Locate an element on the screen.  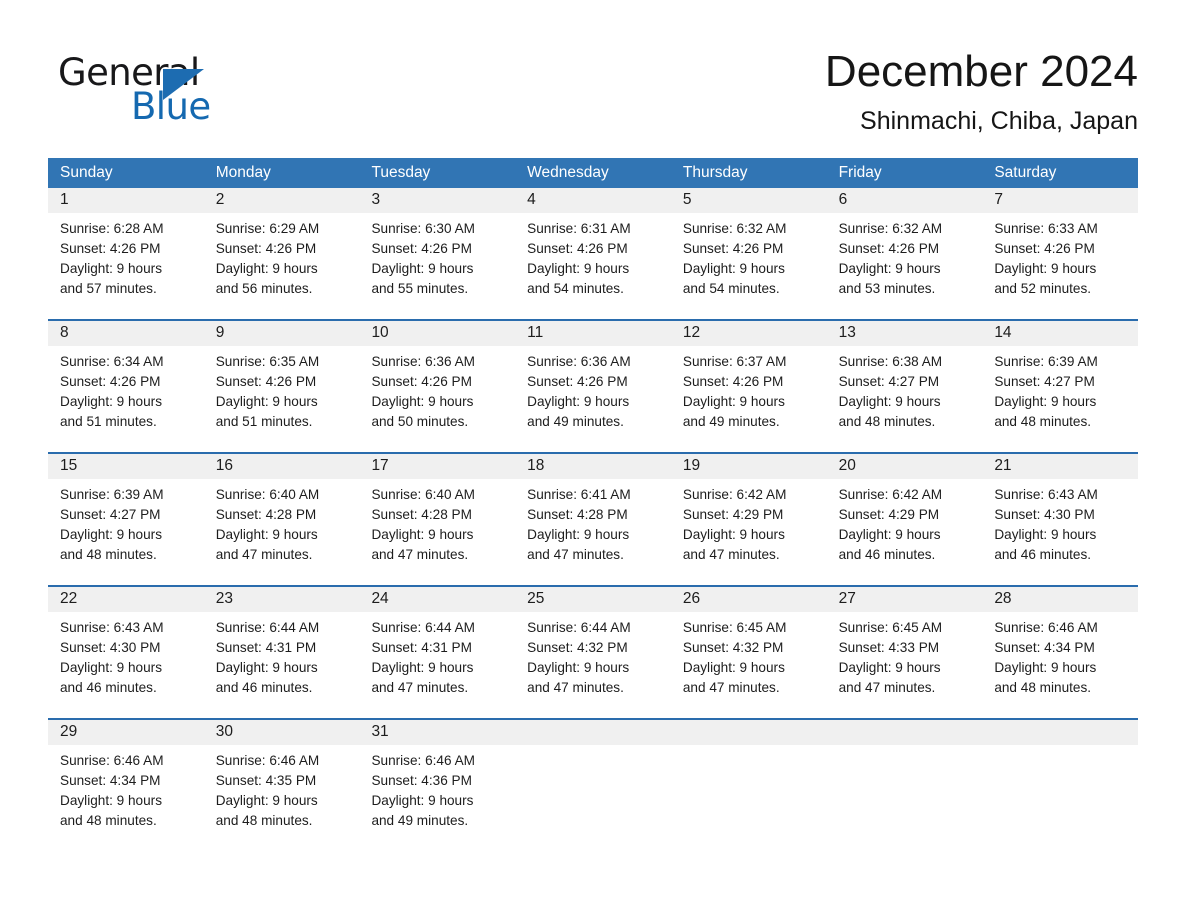
day-number: 21 is located at coordinates (1003, 465).